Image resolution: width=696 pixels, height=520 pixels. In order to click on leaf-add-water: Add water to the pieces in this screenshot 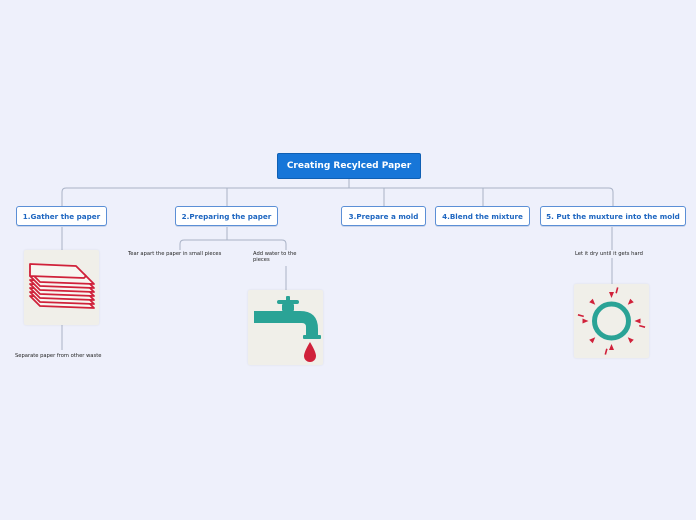, I will do `click(280, 257)`.